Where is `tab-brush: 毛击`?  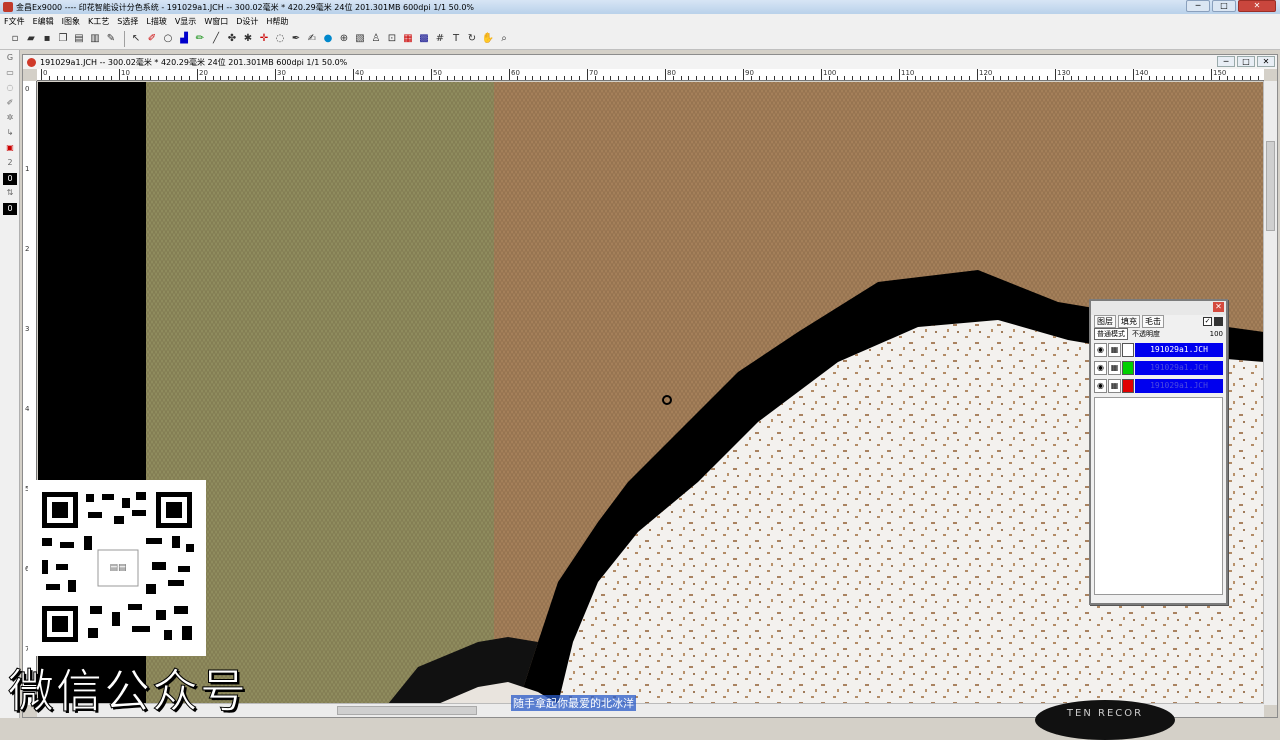
tab-brush: 毛击 is located at coordinates (1153, 321).